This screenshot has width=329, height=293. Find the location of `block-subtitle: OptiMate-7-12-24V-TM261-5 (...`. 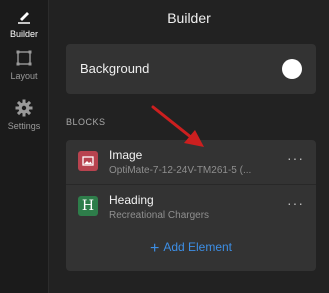

block-subtitle: OptiMate-7-12-24V-TM261-5 (... is located at coordinates (180, 170).